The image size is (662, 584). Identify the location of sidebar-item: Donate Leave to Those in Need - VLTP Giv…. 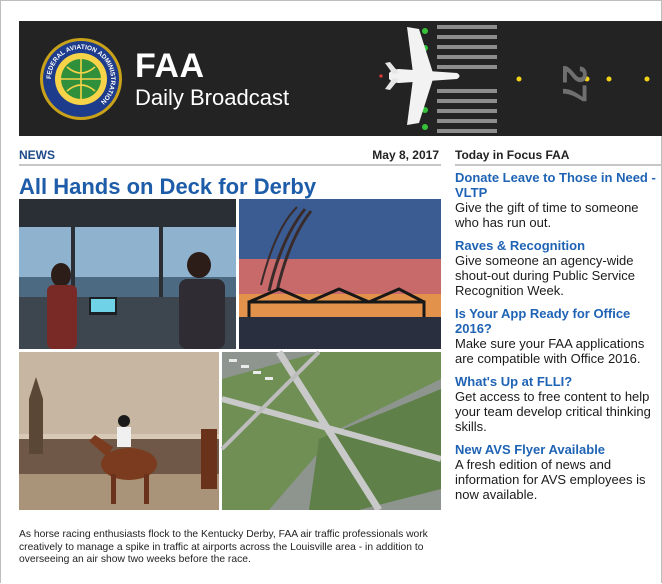
(558, 200).